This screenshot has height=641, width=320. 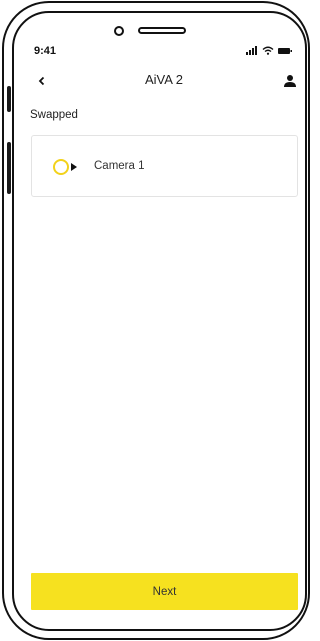 What do you see at coordinates (65, 167) in the screenshot?
I see `camera-icon` at bounding box center [65, 167].